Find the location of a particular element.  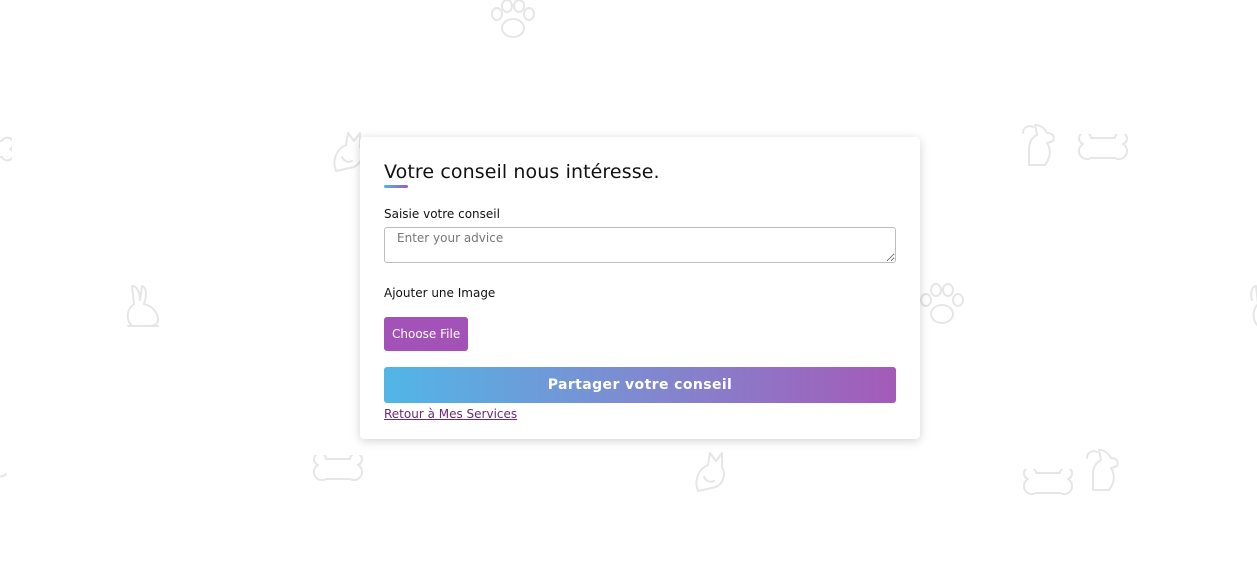

cat-icon is located at coordinates (710, 472).